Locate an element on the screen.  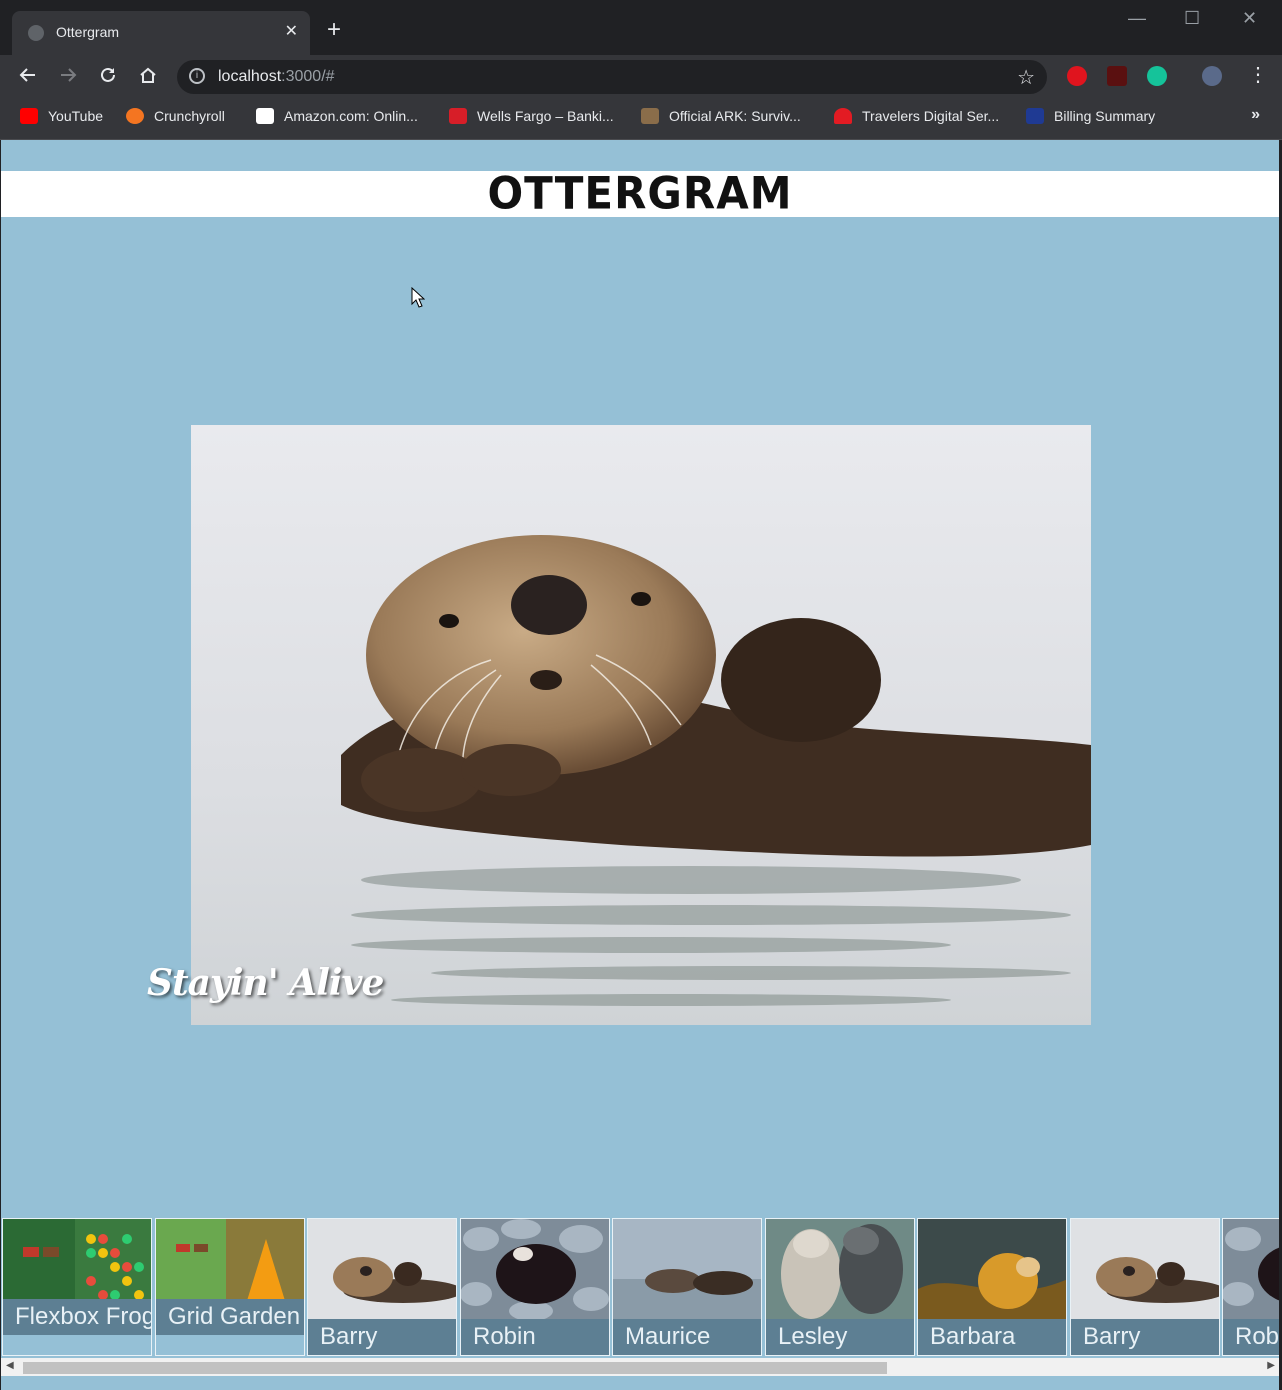
back-icon is located at coordinates (28, 77).